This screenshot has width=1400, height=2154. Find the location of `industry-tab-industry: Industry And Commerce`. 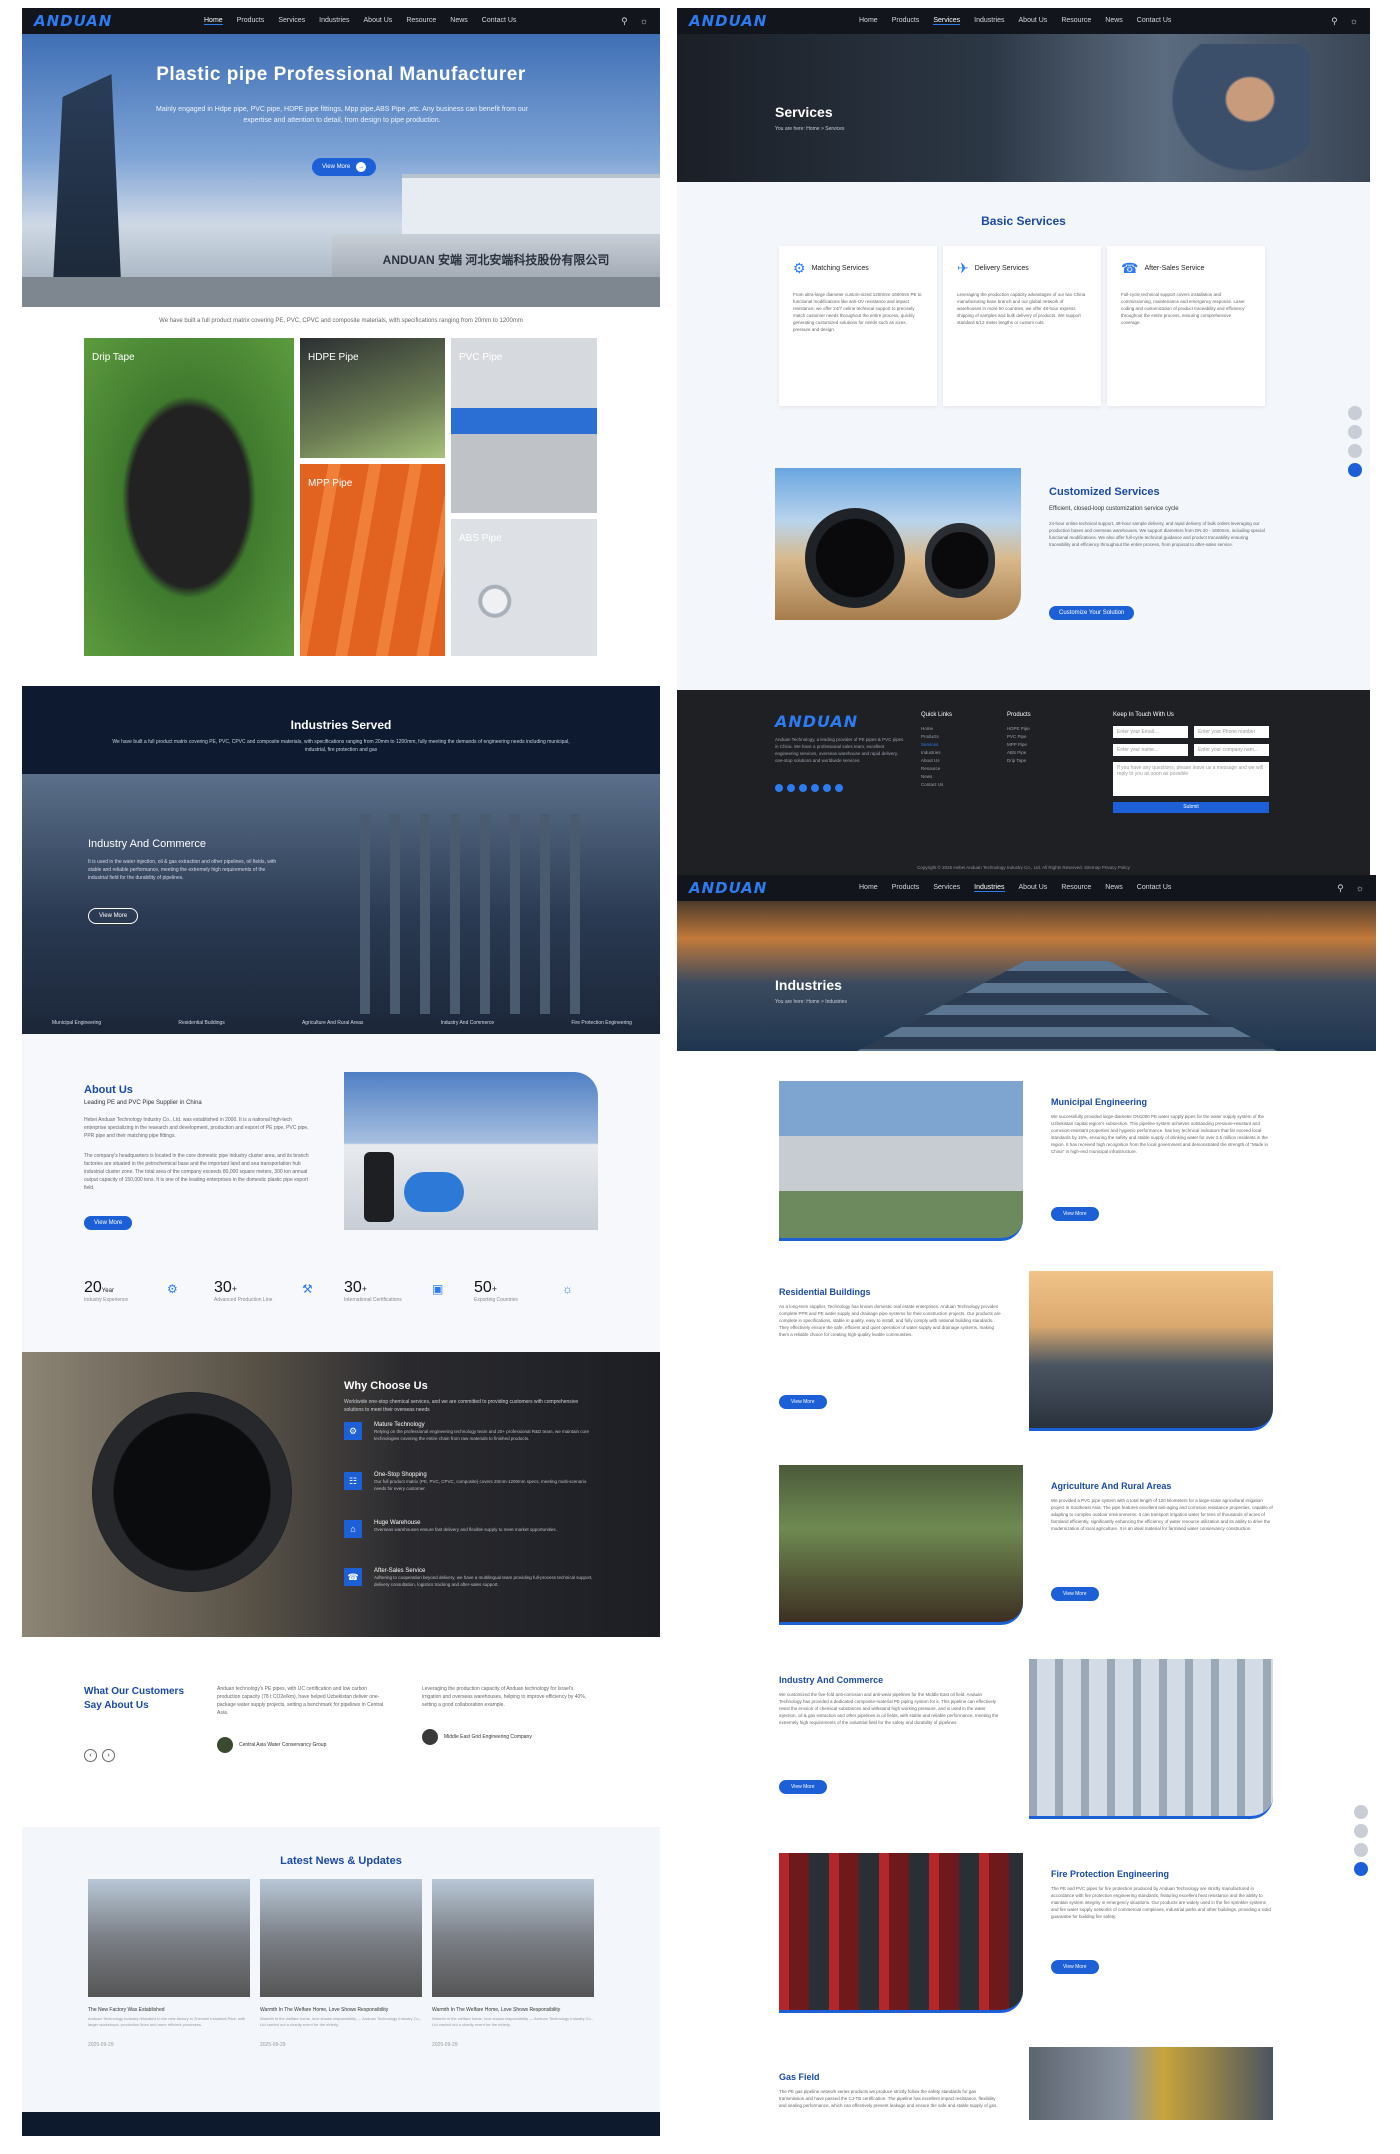

industry-tab-industry: Industry And Commerce is located at coordinates (468, 1023).